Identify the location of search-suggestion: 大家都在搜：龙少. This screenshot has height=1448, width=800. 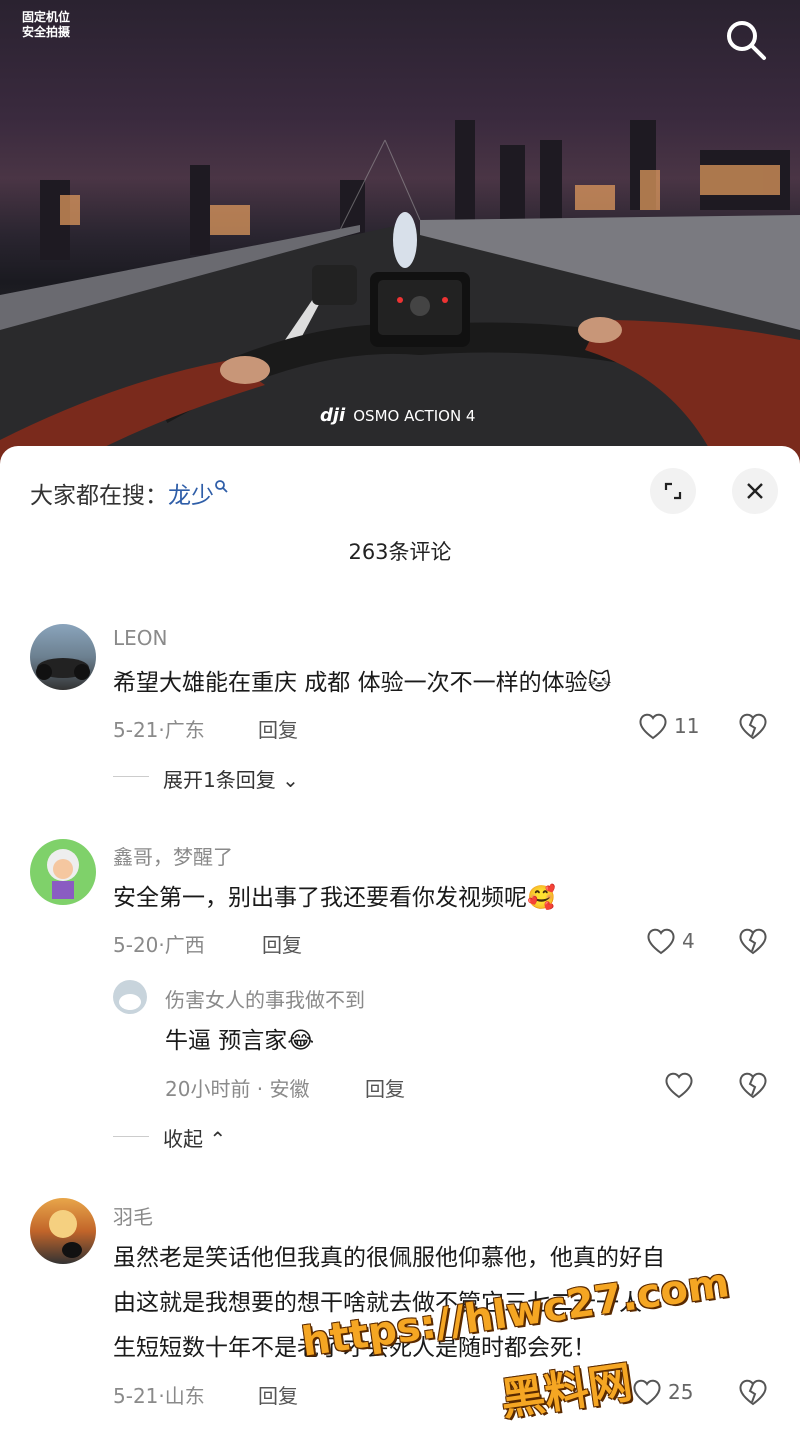
(130, 493).